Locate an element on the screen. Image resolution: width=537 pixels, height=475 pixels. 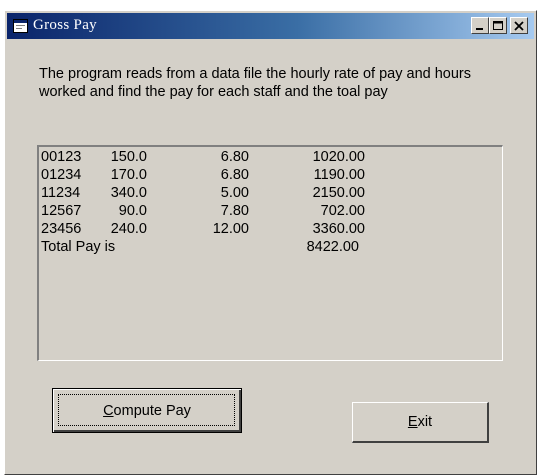
hourly-rate: 7.80 is located at coordinates (234, 211).